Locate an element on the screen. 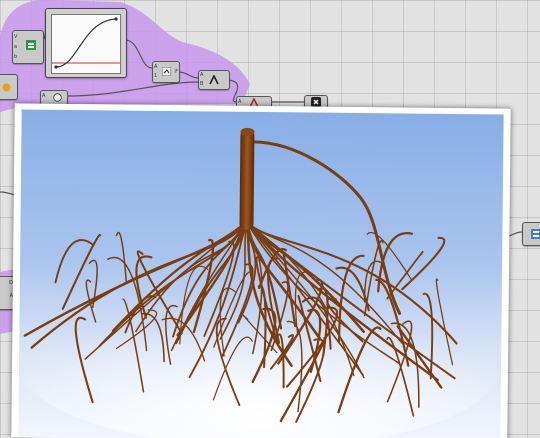 Image resolution: width=540 pixels, height=438 pixels. param-left-component is located at coordinates (9, 87).